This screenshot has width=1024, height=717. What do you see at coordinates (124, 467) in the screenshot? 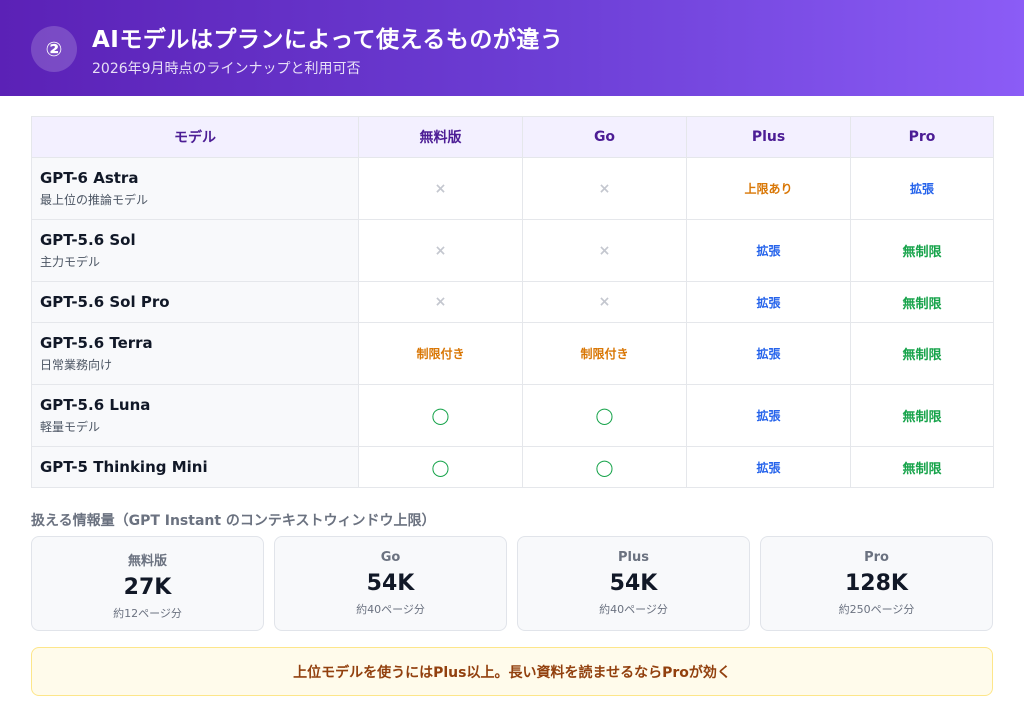
I see `model-name: GPT-5 Thinking Mini` at bounding box center [124, 467].